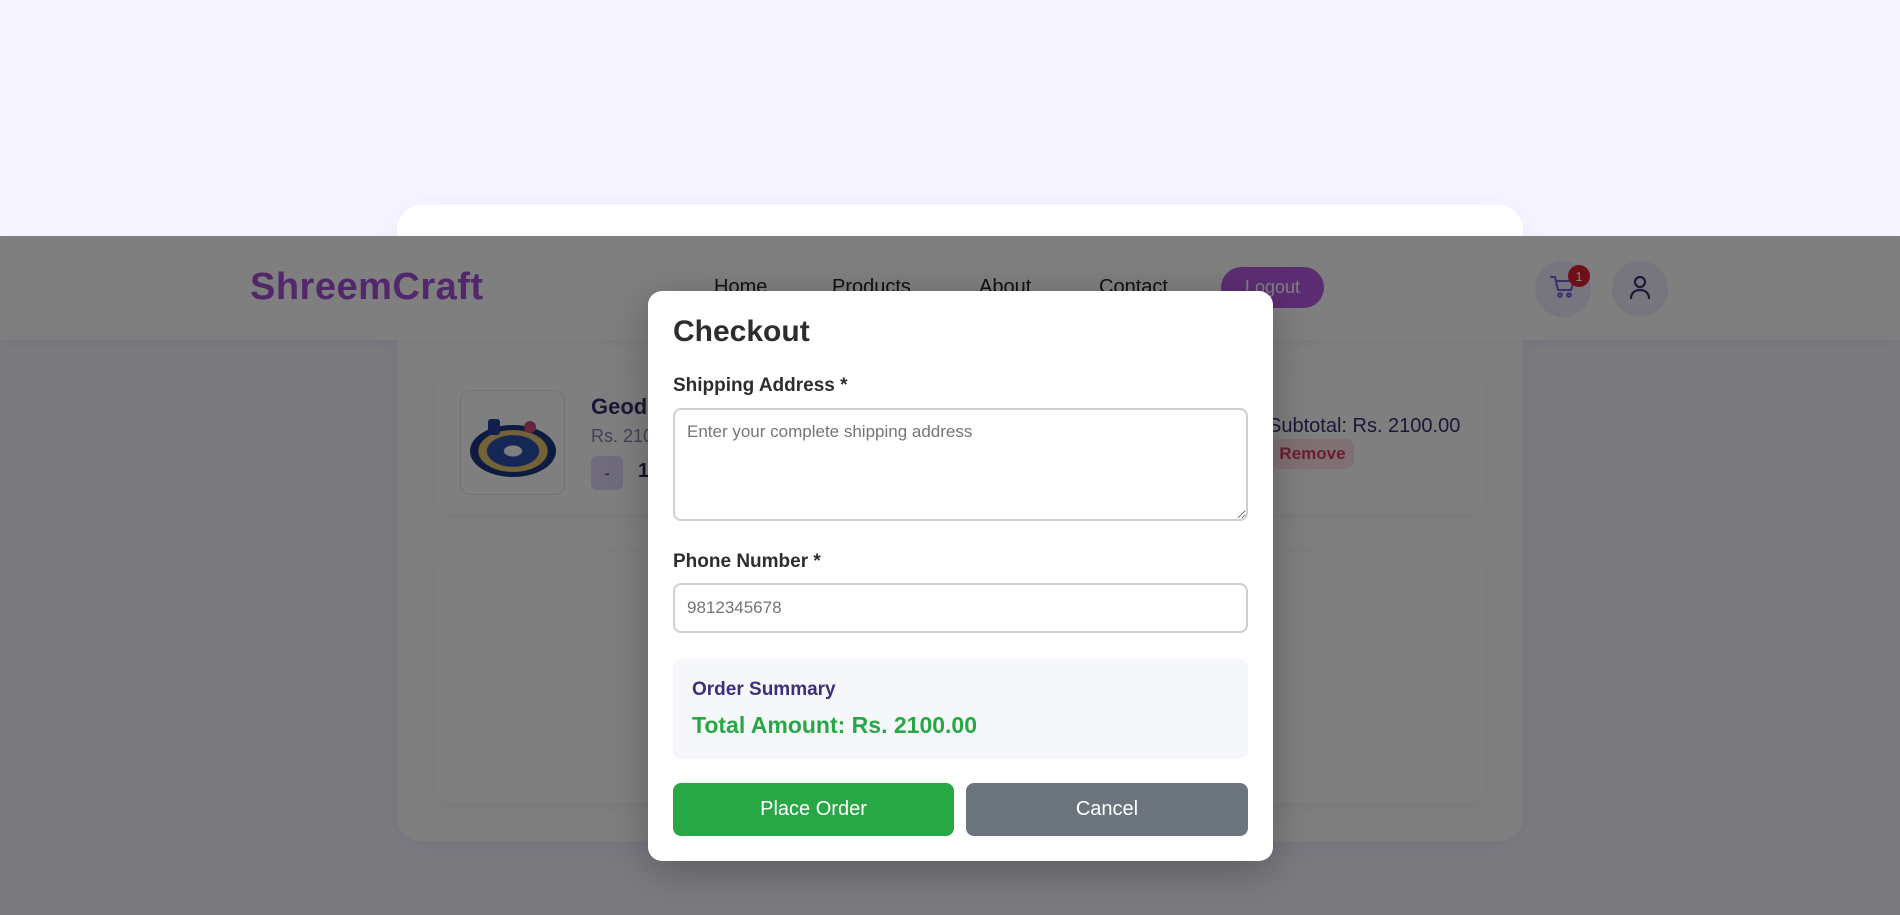 The image size is (1900, 915). I want to click on total-amount: Total Amount: Rs. 2100.00, so click(835, 725).